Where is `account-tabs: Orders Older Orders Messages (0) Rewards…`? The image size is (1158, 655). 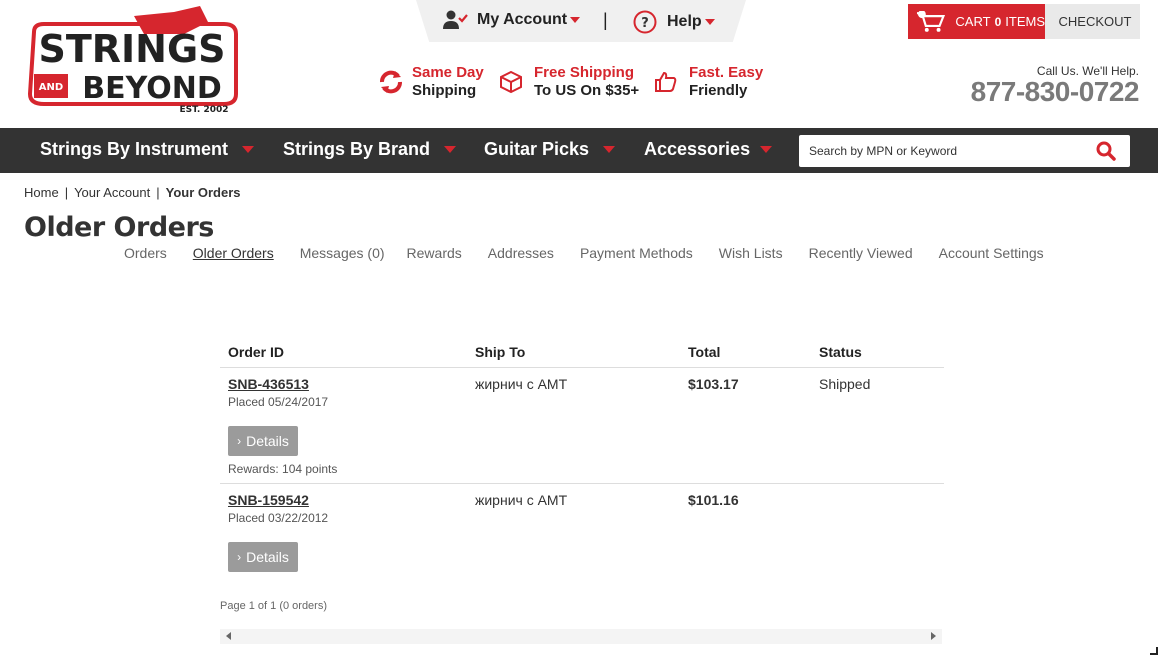
account-tabs: Orders Older Orders Messages (0) Rewards… is located at coordinates (597, 253).